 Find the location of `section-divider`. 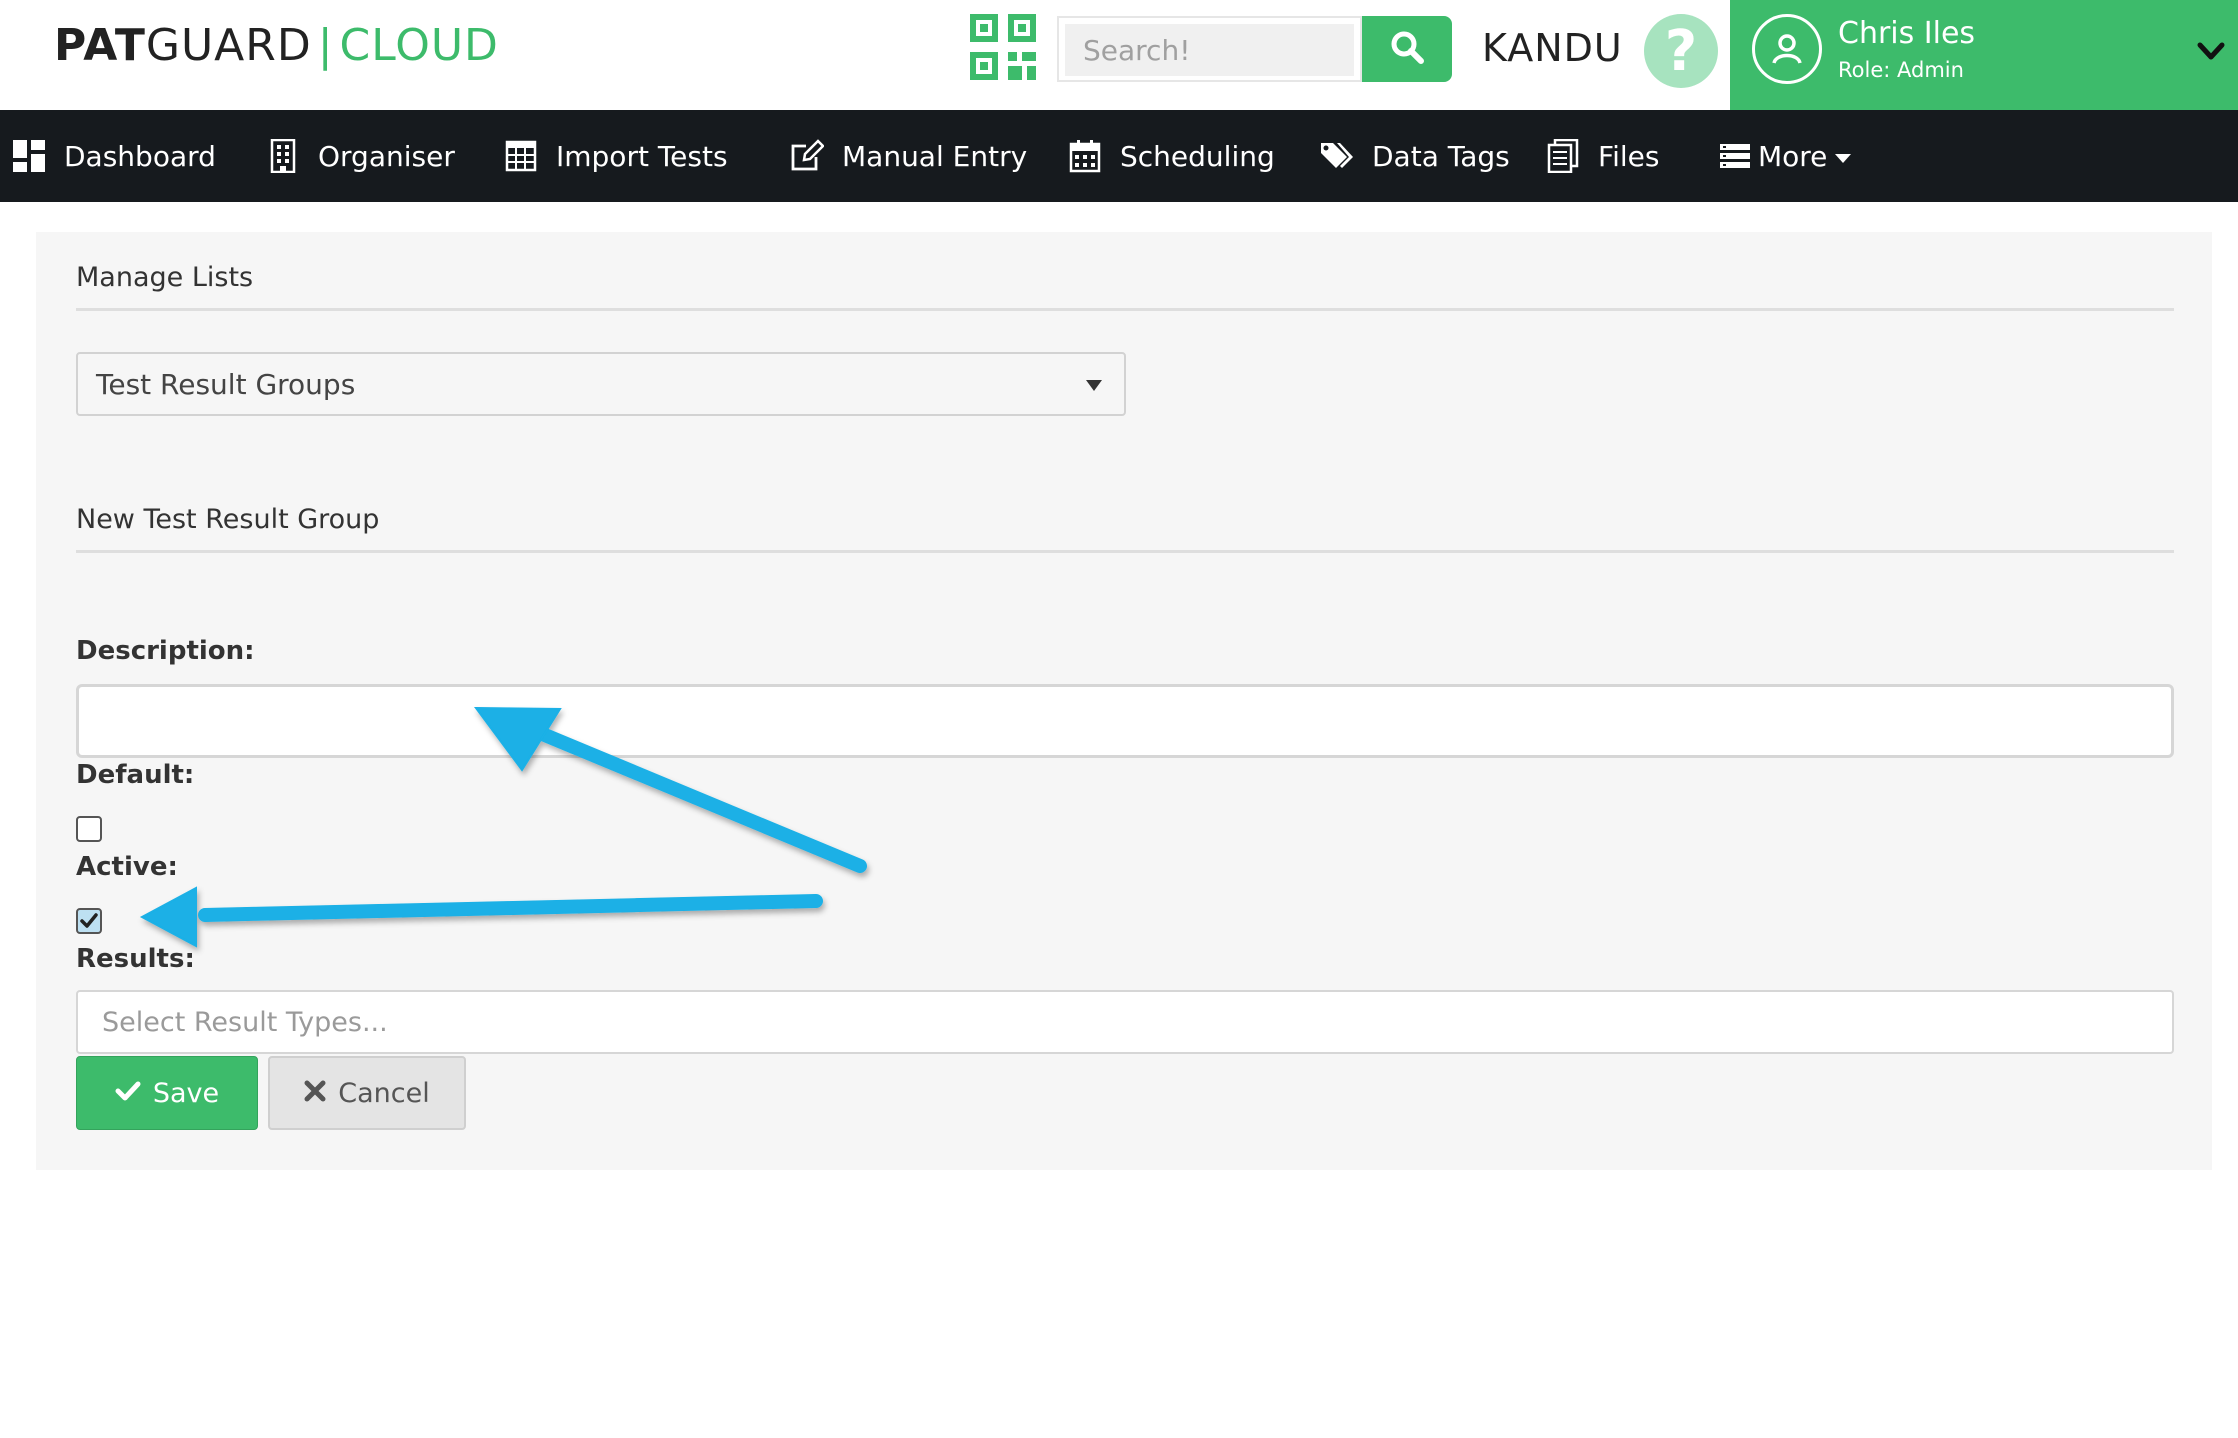

section-divider is located at coordinates (1125, 309).